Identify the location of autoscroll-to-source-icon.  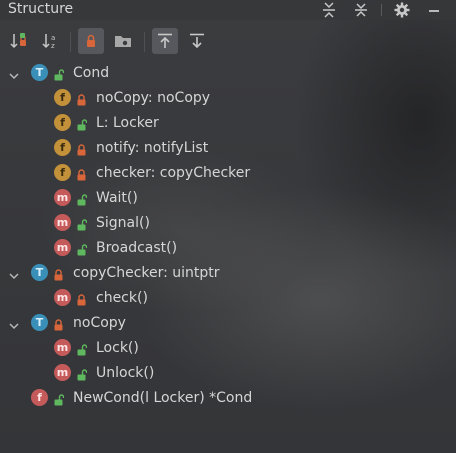
(165, 40).